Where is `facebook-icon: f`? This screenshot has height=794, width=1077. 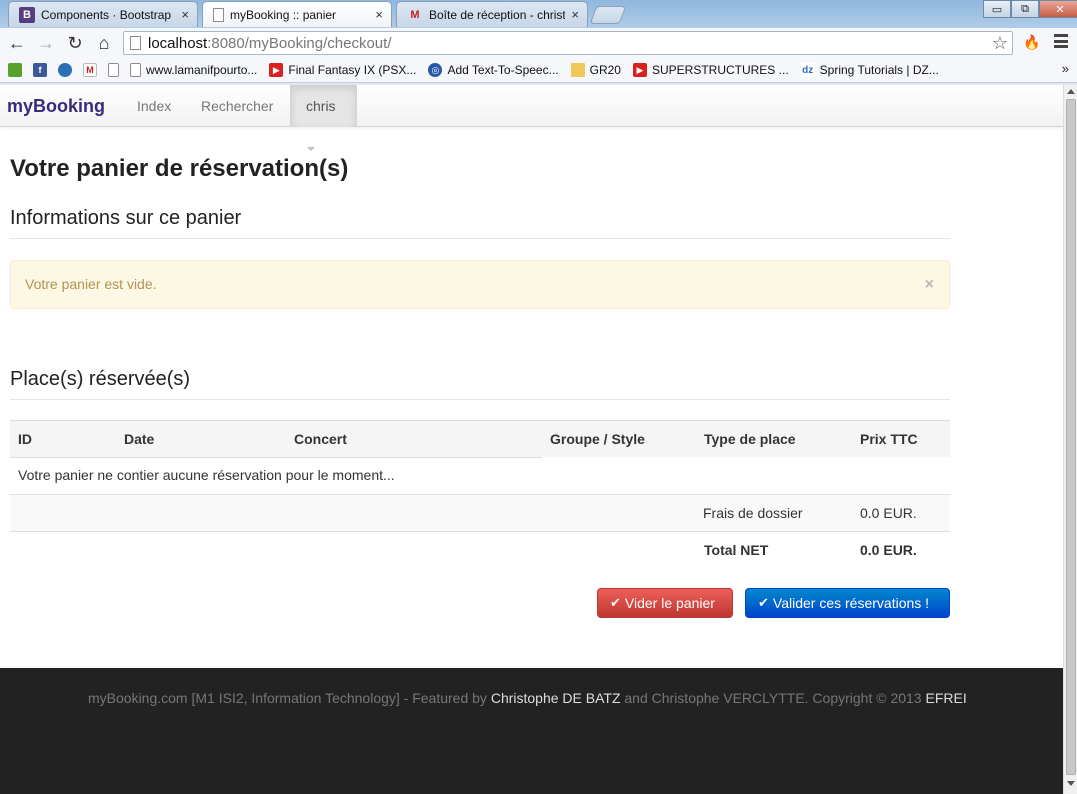
facebook-icon: f is located at coordinates (40, 70).